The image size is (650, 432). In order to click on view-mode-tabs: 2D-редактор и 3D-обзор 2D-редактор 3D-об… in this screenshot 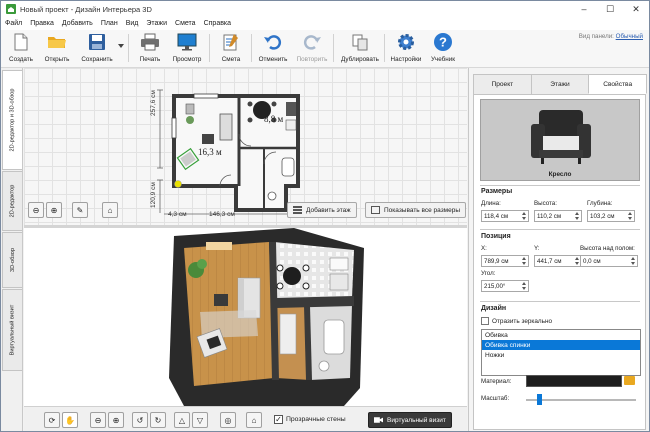, I will do `click(12, 249)`.